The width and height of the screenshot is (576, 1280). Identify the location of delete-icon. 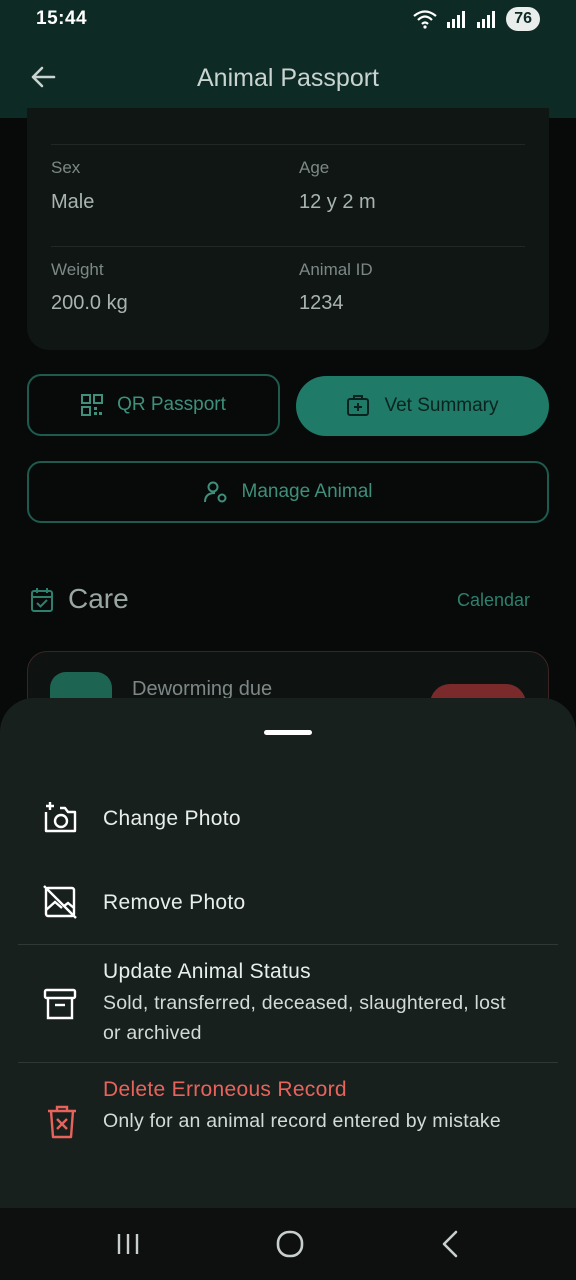
(62, 1122).